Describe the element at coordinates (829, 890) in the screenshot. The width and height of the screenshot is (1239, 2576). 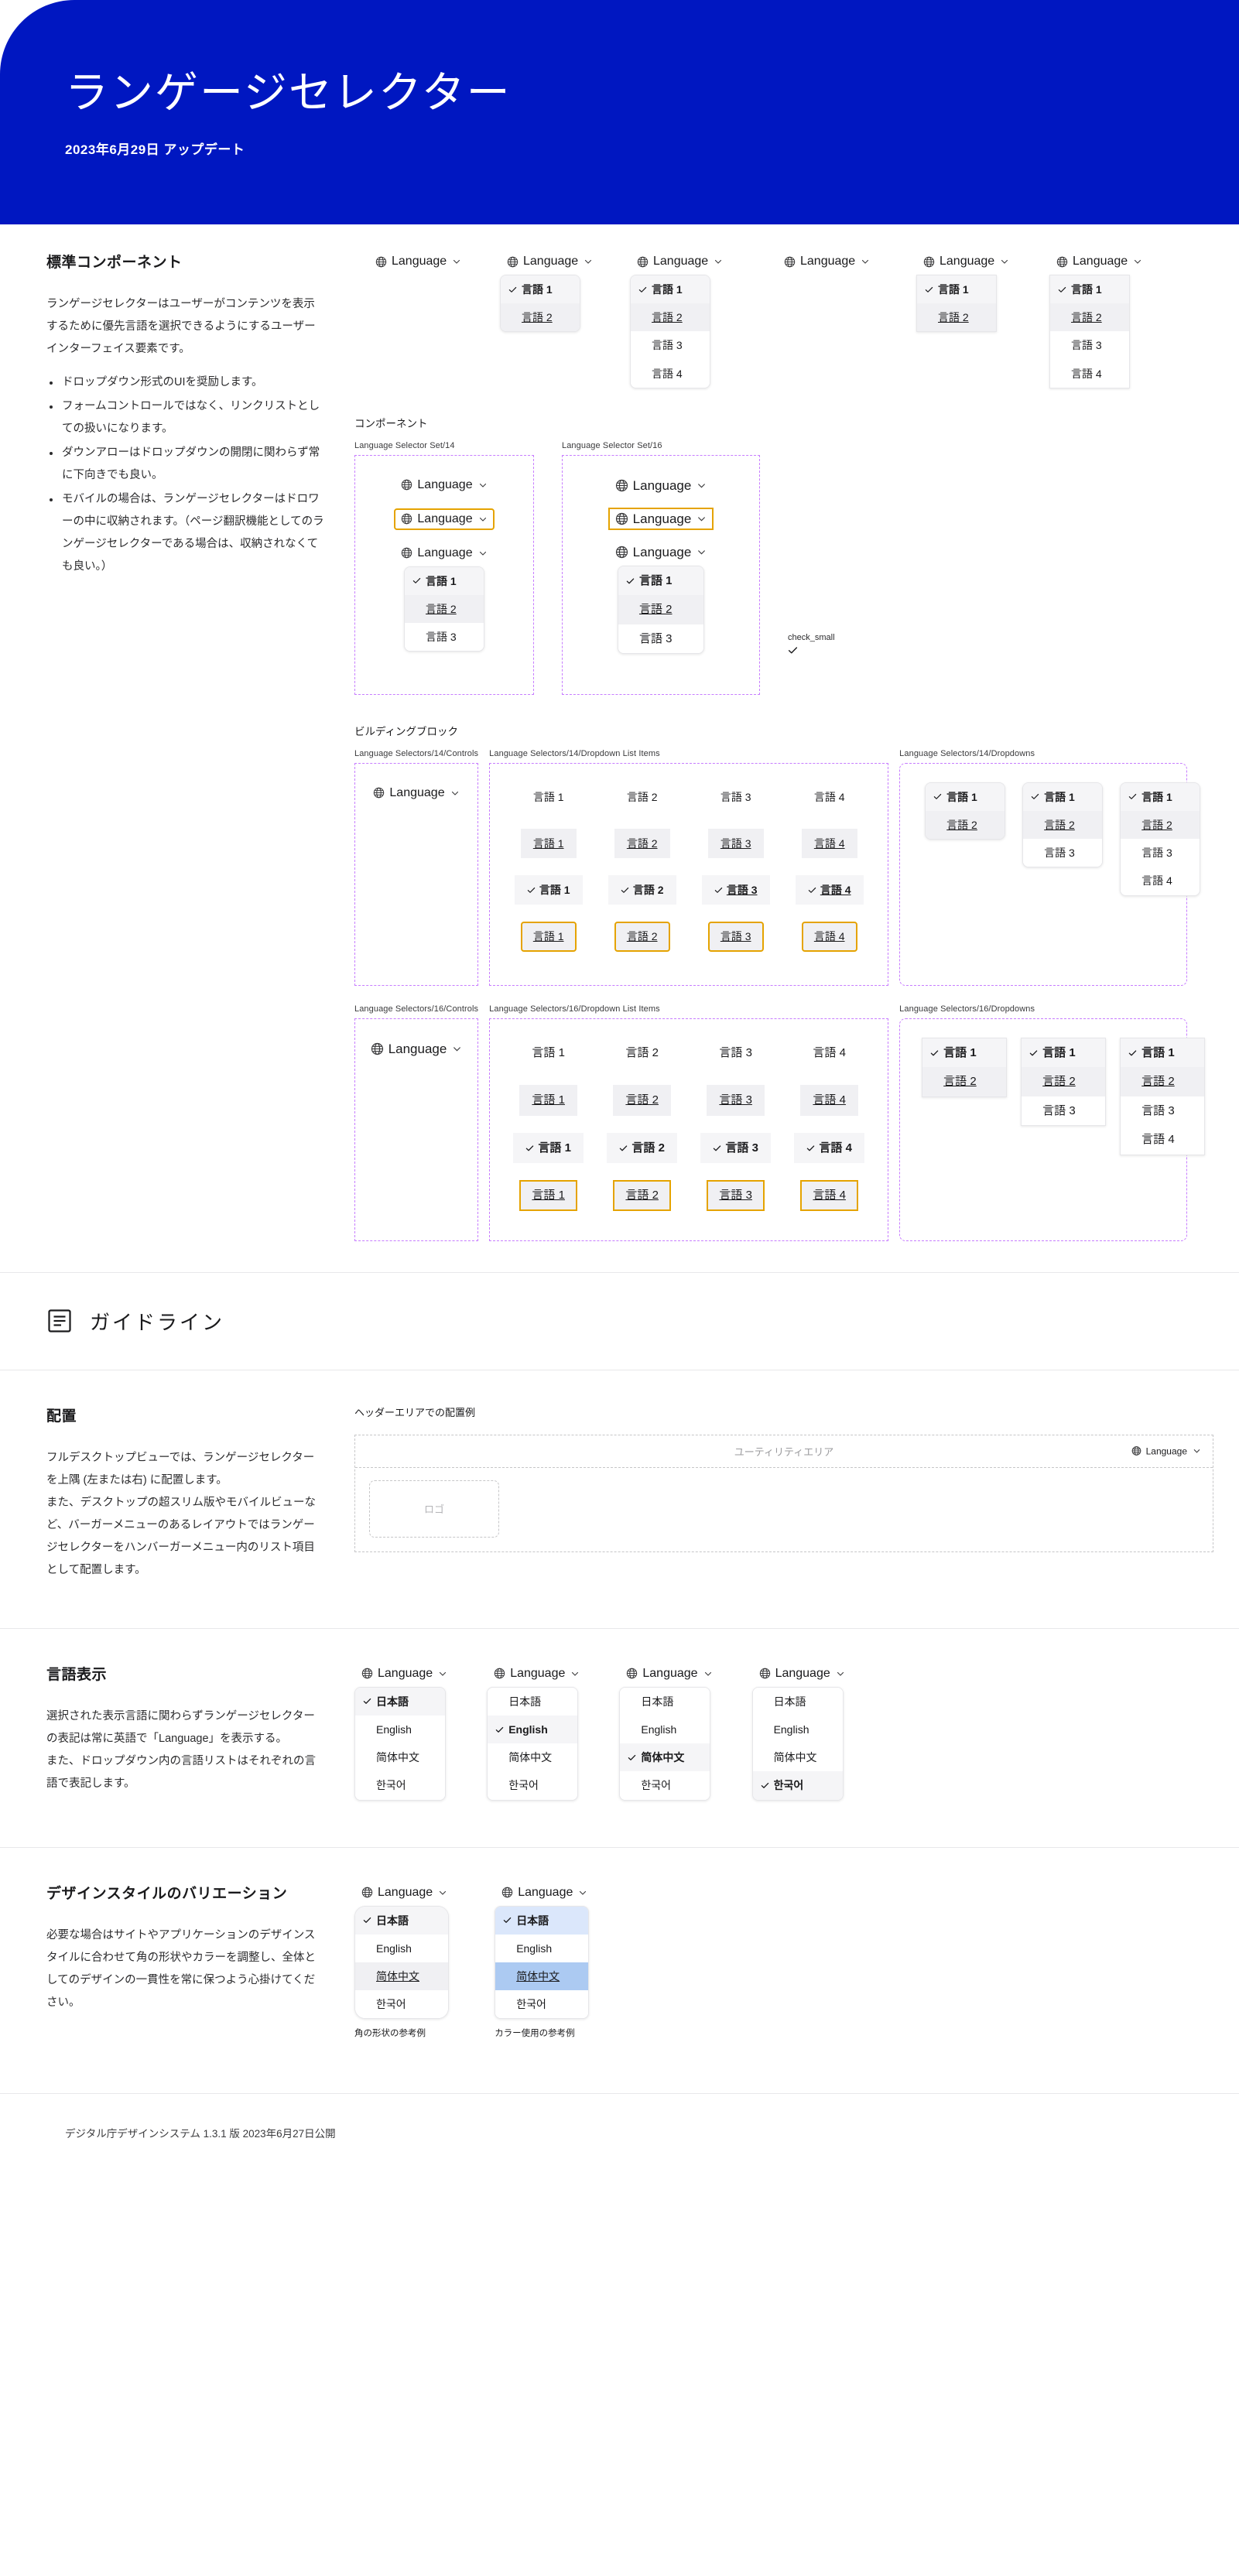
I see `list-item-selected: 言語 4` at that location.